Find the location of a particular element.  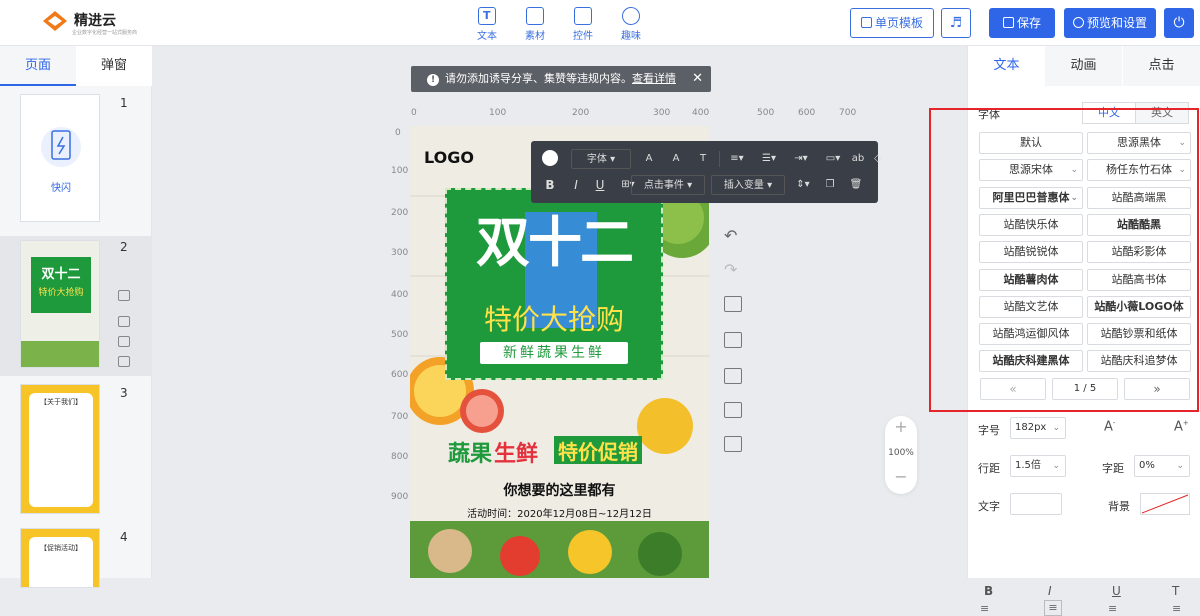

poster-subtitle: 特价大抢购 is located at coordinates (554, 318).